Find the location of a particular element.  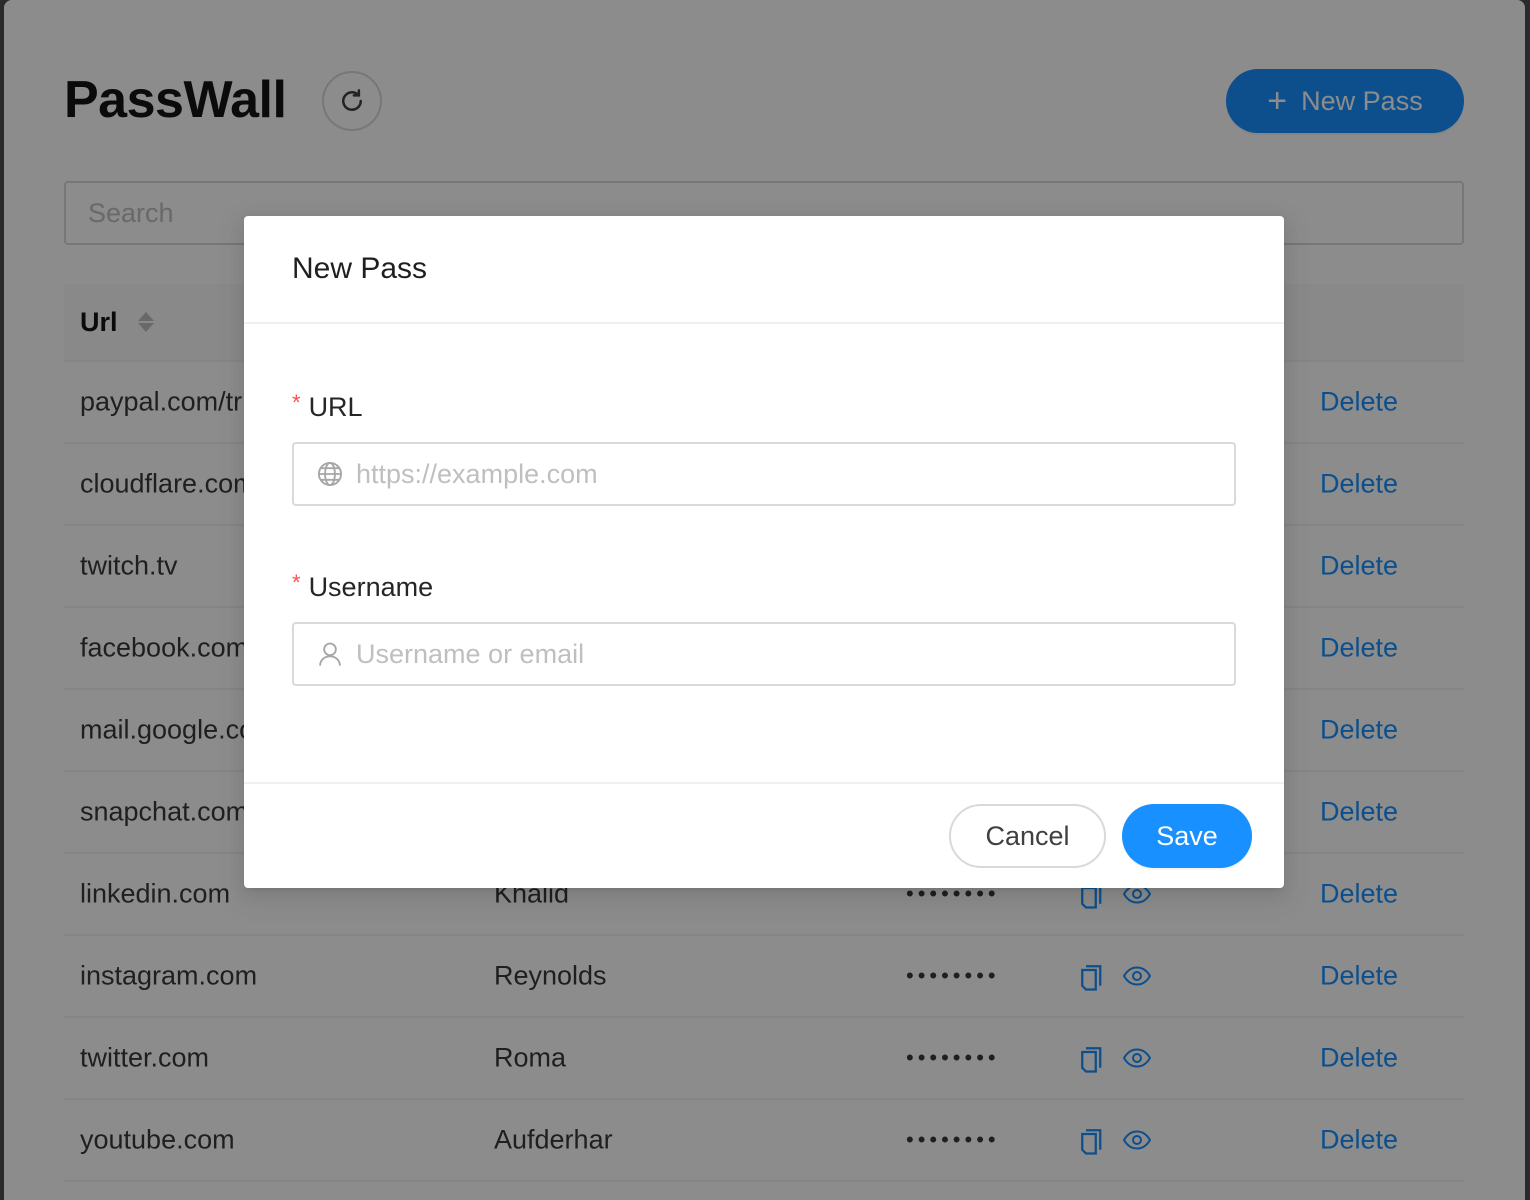

username-label: * Username is located at coordinates (363, 586).